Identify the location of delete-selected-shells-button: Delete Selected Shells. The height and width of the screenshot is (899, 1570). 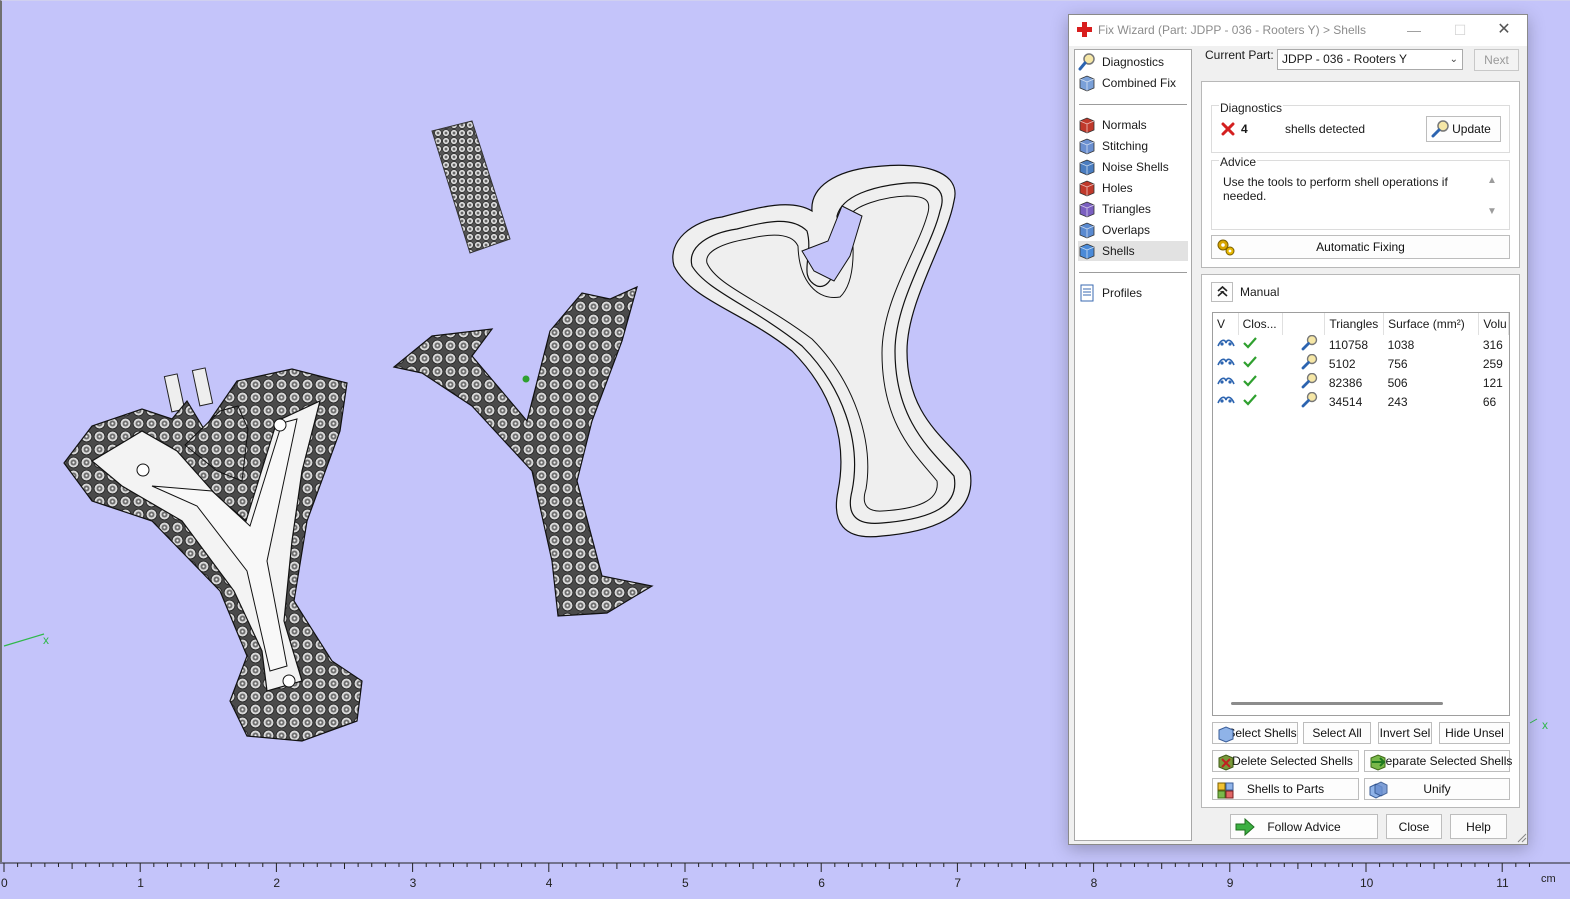
(1285, 761).